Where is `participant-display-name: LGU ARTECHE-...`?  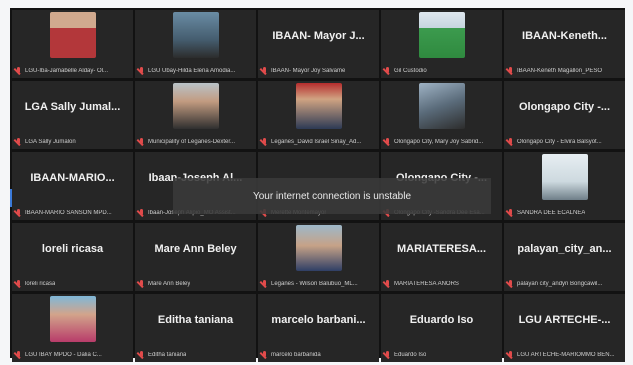
participant-display-name: LGU ARTECHE-... is located at coordinates (564, 320).